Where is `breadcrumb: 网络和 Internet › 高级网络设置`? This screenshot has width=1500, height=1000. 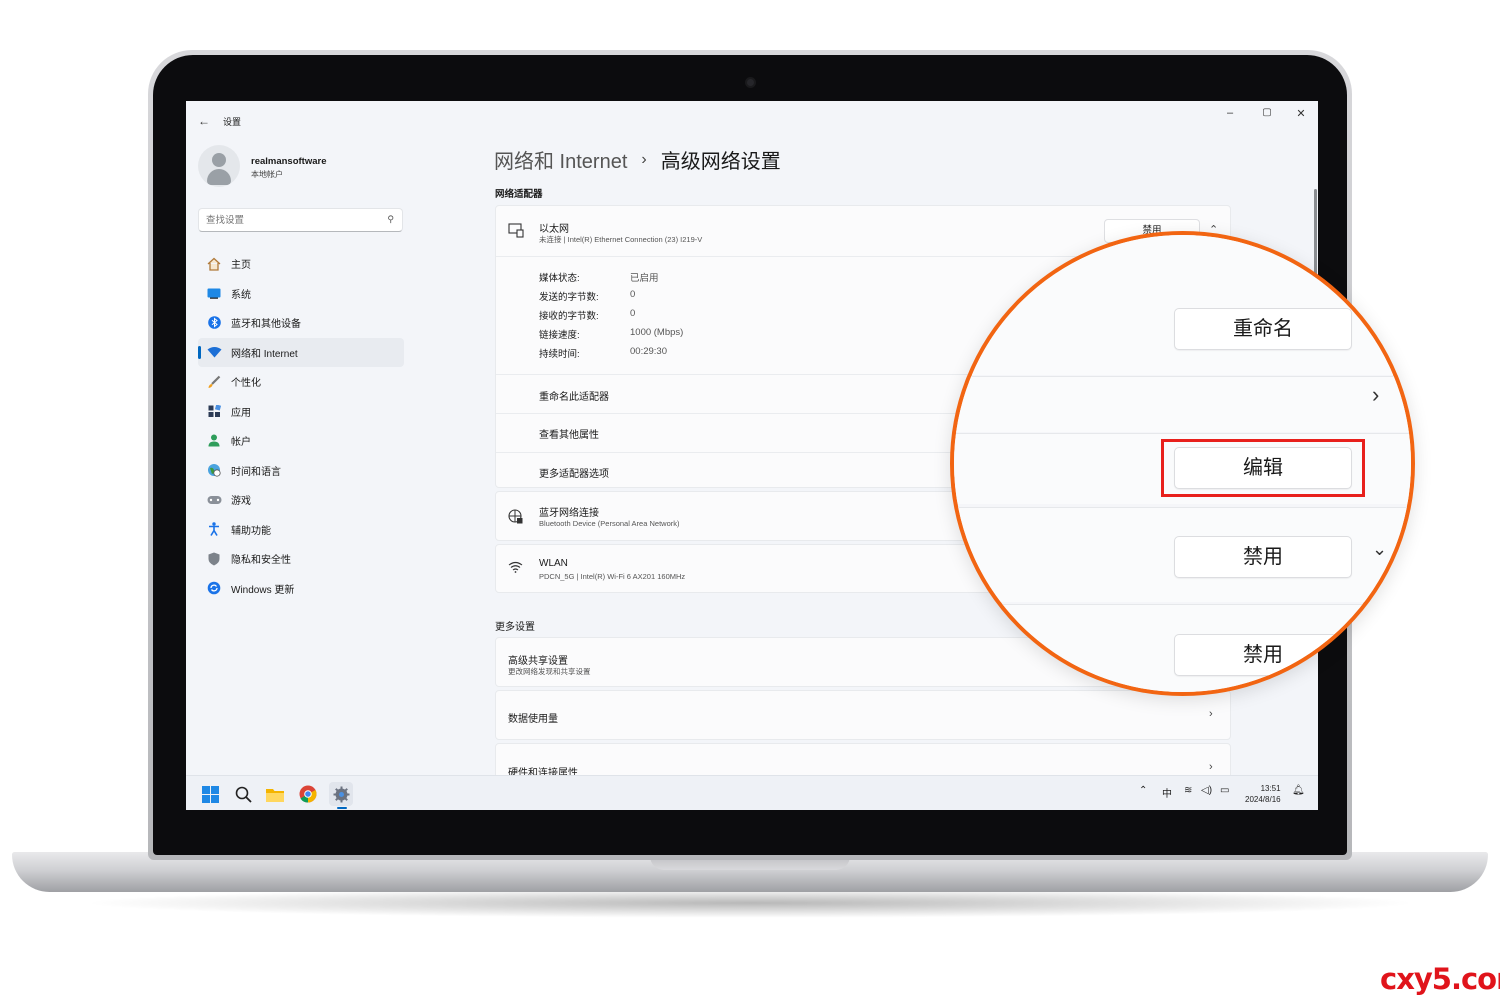 breadcrumb: 网络和 Internet › 高级网络设置 is located at coordinates (637, 159).